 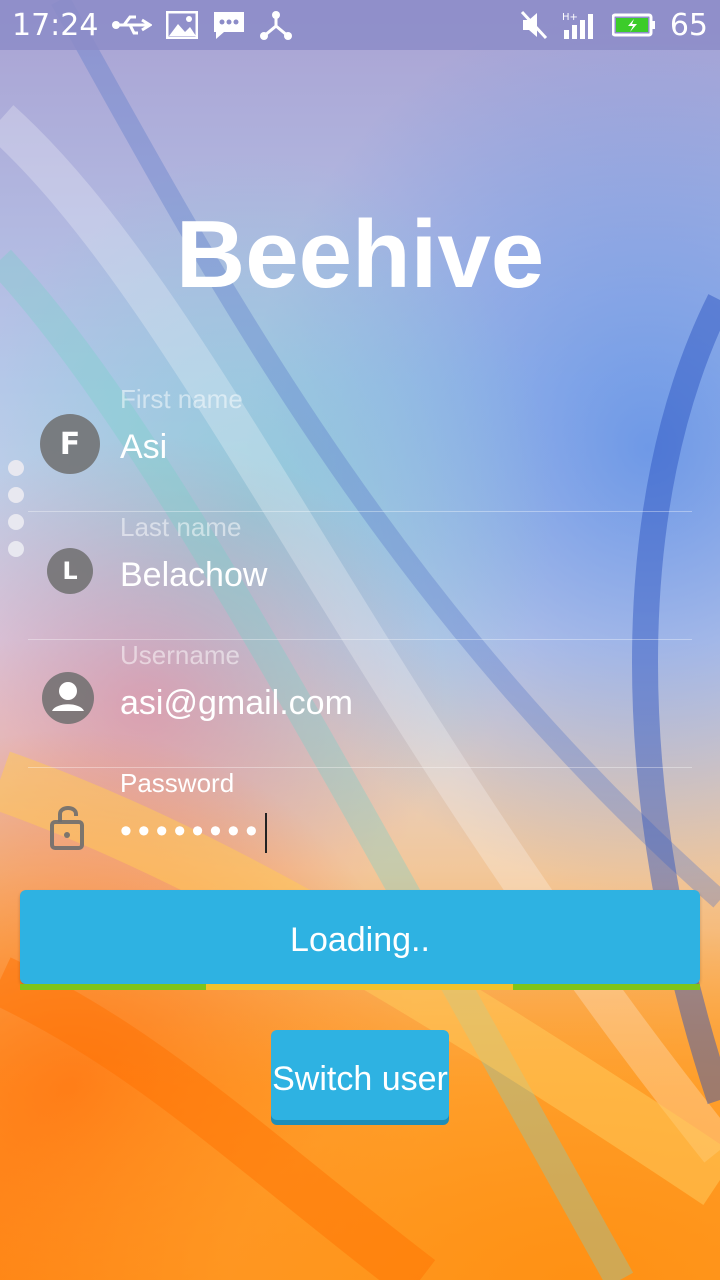 What do you see at coordinates (236, 703) in the screenshot?
I see `username-input: asi@gmail.com` at bounding box center [236, 703].